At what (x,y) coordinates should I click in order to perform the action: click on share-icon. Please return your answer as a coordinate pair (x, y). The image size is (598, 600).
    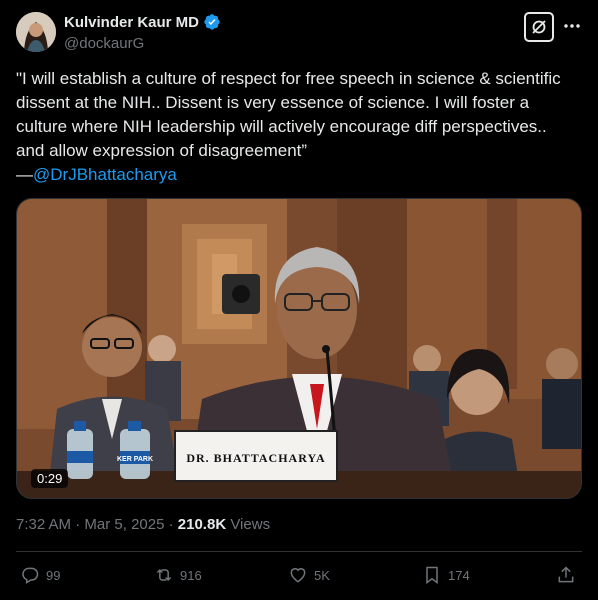
    Looking at the image, I should click on (566, 574).